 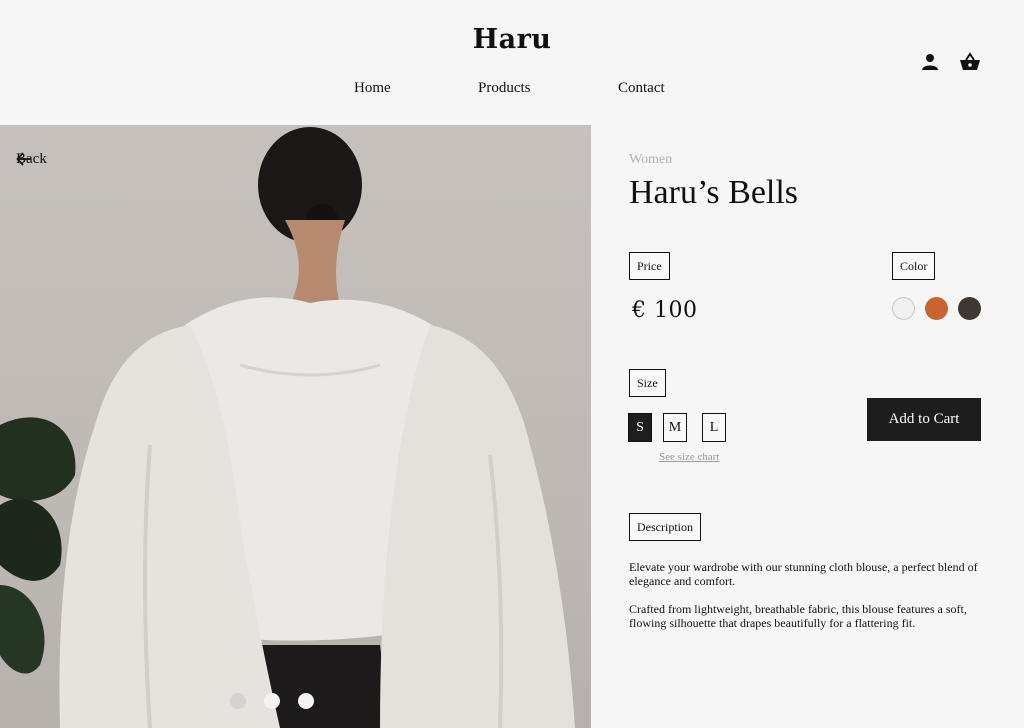 What do you see at coordinates (650, 160) in the screenshot?
I see `product-category: Women` at bounding box center [650, 160].